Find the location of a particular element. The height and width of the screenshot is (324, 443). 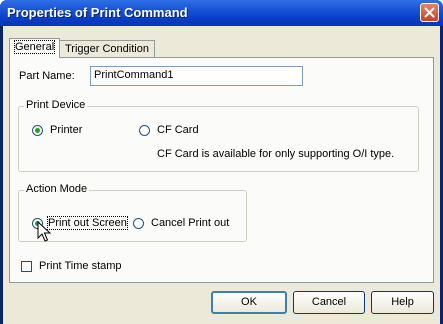

print-time-stamp-label: Print Time stamp is located at coordinates (80, 266).